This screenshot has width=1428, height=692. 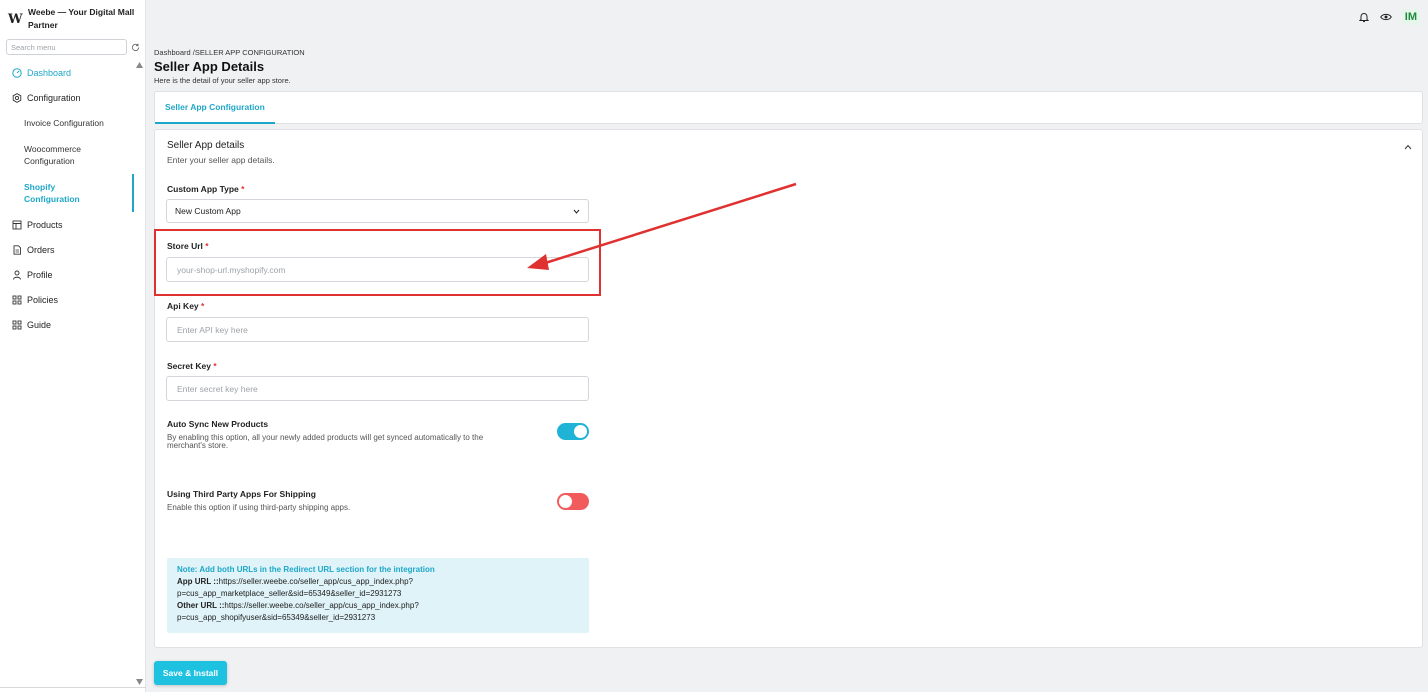 I want to click on sidebar-item-label: Woocommerce Configuration, so click(x=52, y=155).